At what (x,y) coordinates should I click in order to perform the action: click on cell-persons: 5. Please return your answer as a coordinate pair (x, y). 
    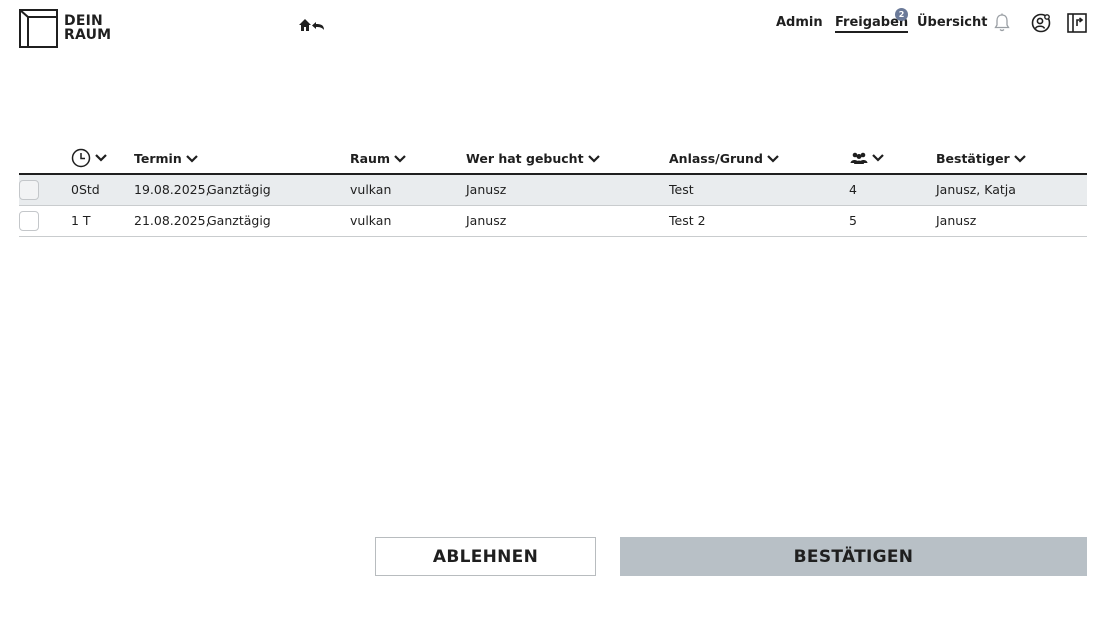
    Looking at the image, I should click on (853, 220).